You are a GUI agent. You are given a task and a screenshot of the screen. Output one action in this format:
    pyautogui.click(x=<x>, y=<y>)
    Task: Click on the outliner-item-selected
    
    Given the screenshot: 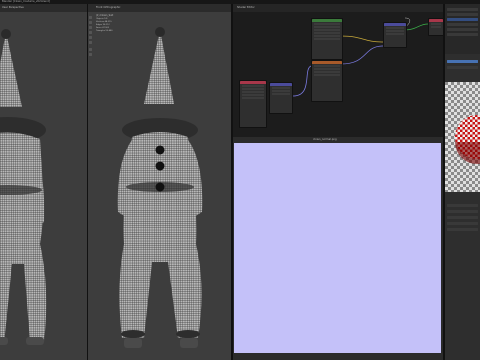 What is the action you would take?
    pyautogui.click(x=462, y=19)
    